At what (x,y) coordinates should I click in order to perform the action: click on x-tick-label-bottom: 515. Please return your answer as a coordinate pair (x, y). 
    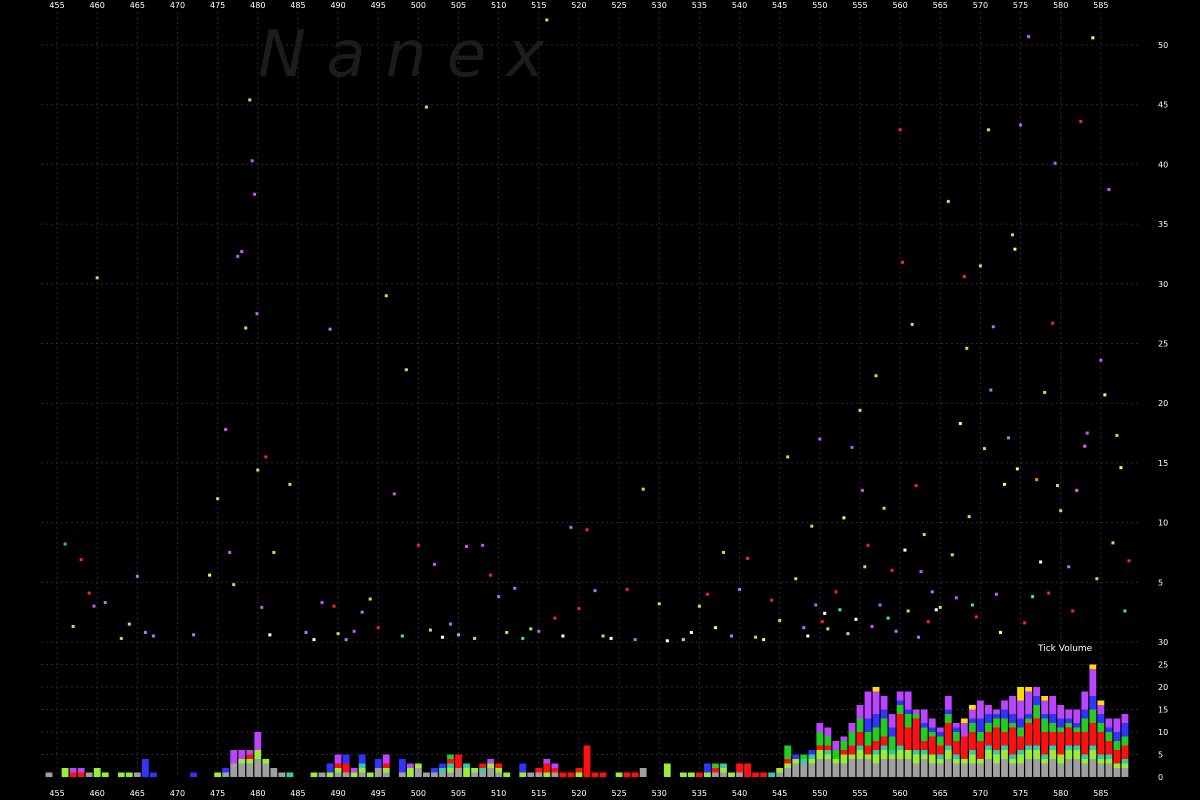
    Looking at the image, I should click on (538, 793).